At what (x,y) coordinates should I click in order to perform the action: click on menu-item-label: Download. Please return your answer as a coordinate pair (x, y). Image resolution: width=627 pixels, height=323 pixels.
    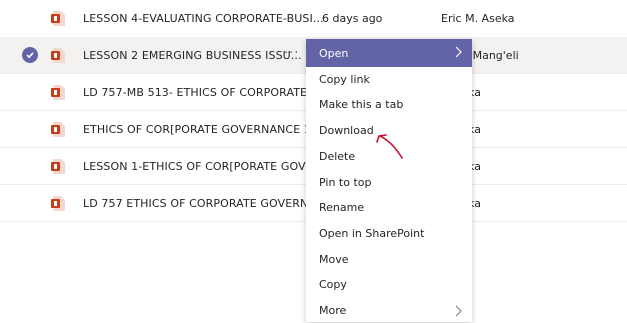
    Looking at the image, I should click on (346, 130).